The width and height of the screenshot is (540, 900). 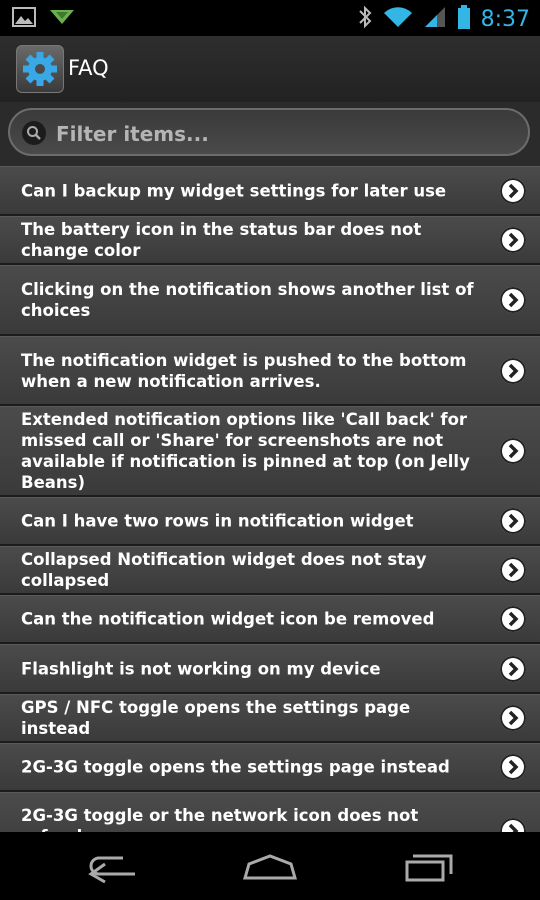 I want to click on home-icon, so click(x=270, y=866).